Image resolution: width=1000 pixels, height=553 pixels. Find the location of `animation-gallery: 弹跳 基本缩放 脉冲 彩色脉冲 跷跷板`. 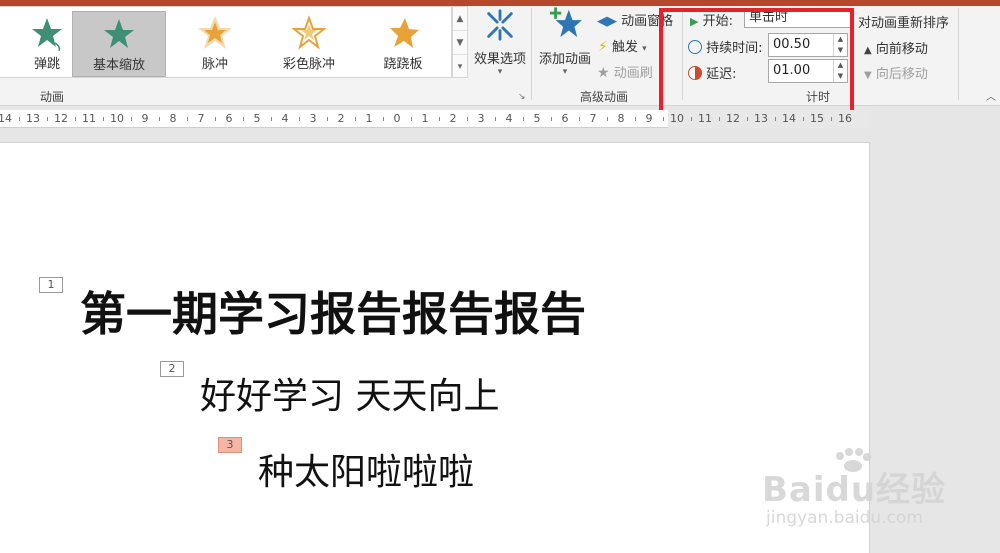

animation-gallery: 弹跳 基本缩放 脉冲 彩色脉冲 跷跷板 is located at coordinates (226, 42).